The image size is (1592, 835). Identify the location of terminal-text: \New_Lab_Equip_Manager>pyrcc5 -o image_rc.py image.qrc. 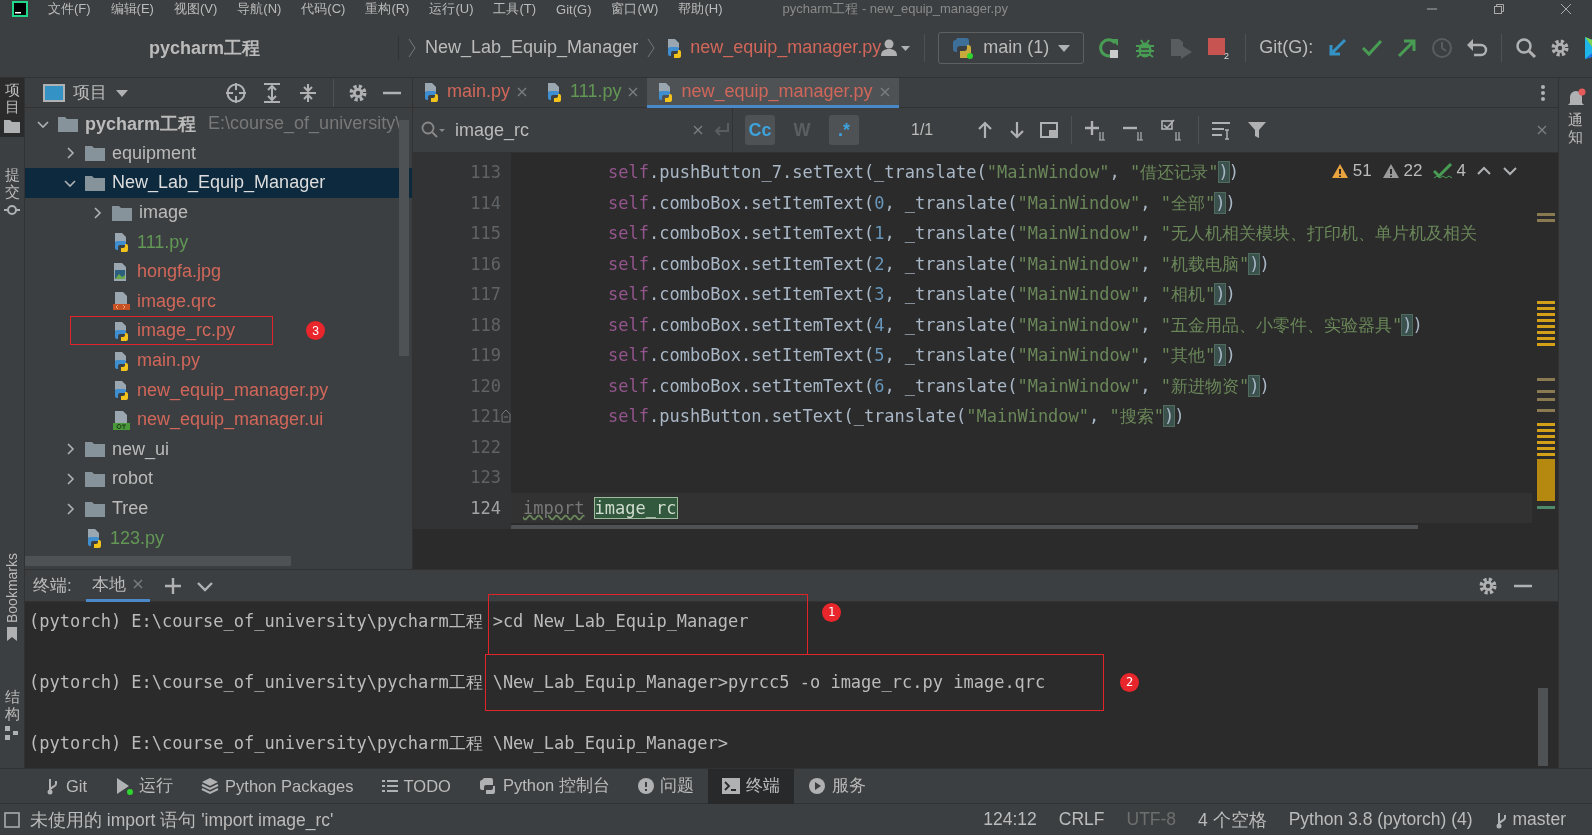
(769, 682).